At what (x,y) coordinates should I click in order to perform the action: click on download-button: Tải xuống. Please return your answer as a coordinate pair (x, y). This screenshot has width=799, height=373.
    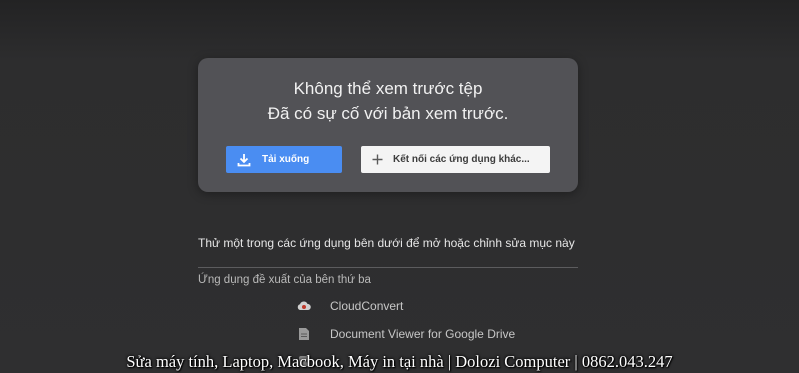
    Looking at the image, I should click on (284, 159).